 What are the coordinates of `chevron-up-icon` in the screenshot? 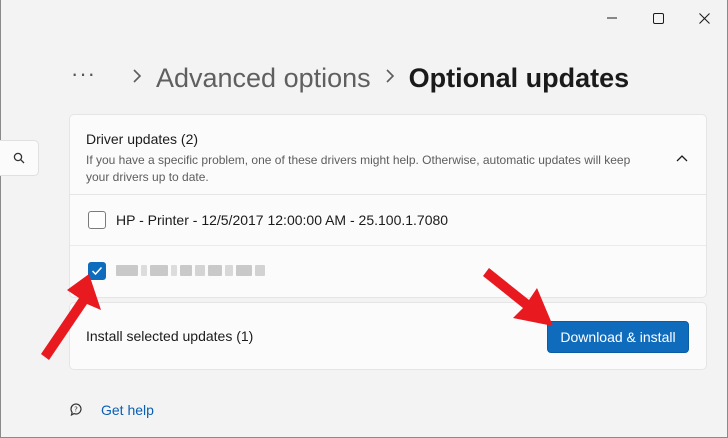 It's located at (682, 158).